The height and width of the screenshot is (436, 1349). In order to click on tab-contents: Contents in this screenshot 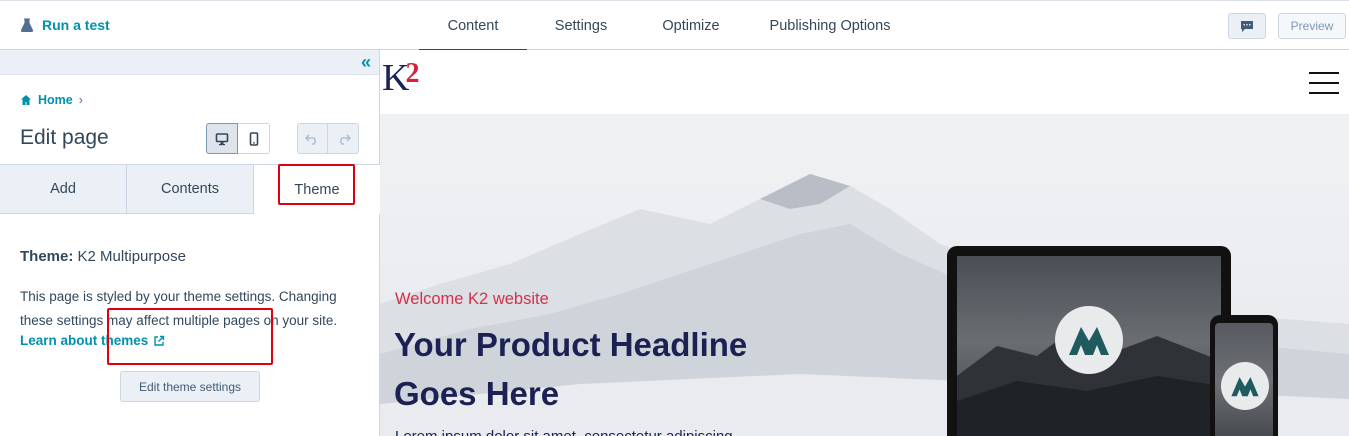, I will do `click(190, 189)`.